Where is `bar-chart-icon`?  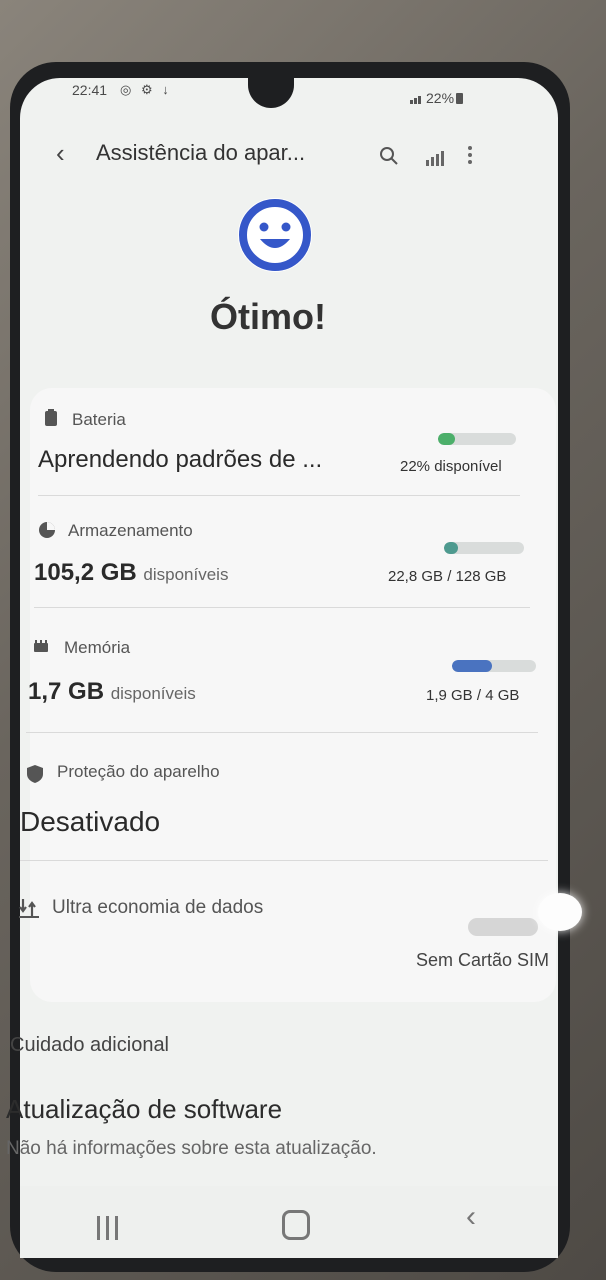 bar-chart-icon is located at coordinates (436, 157).